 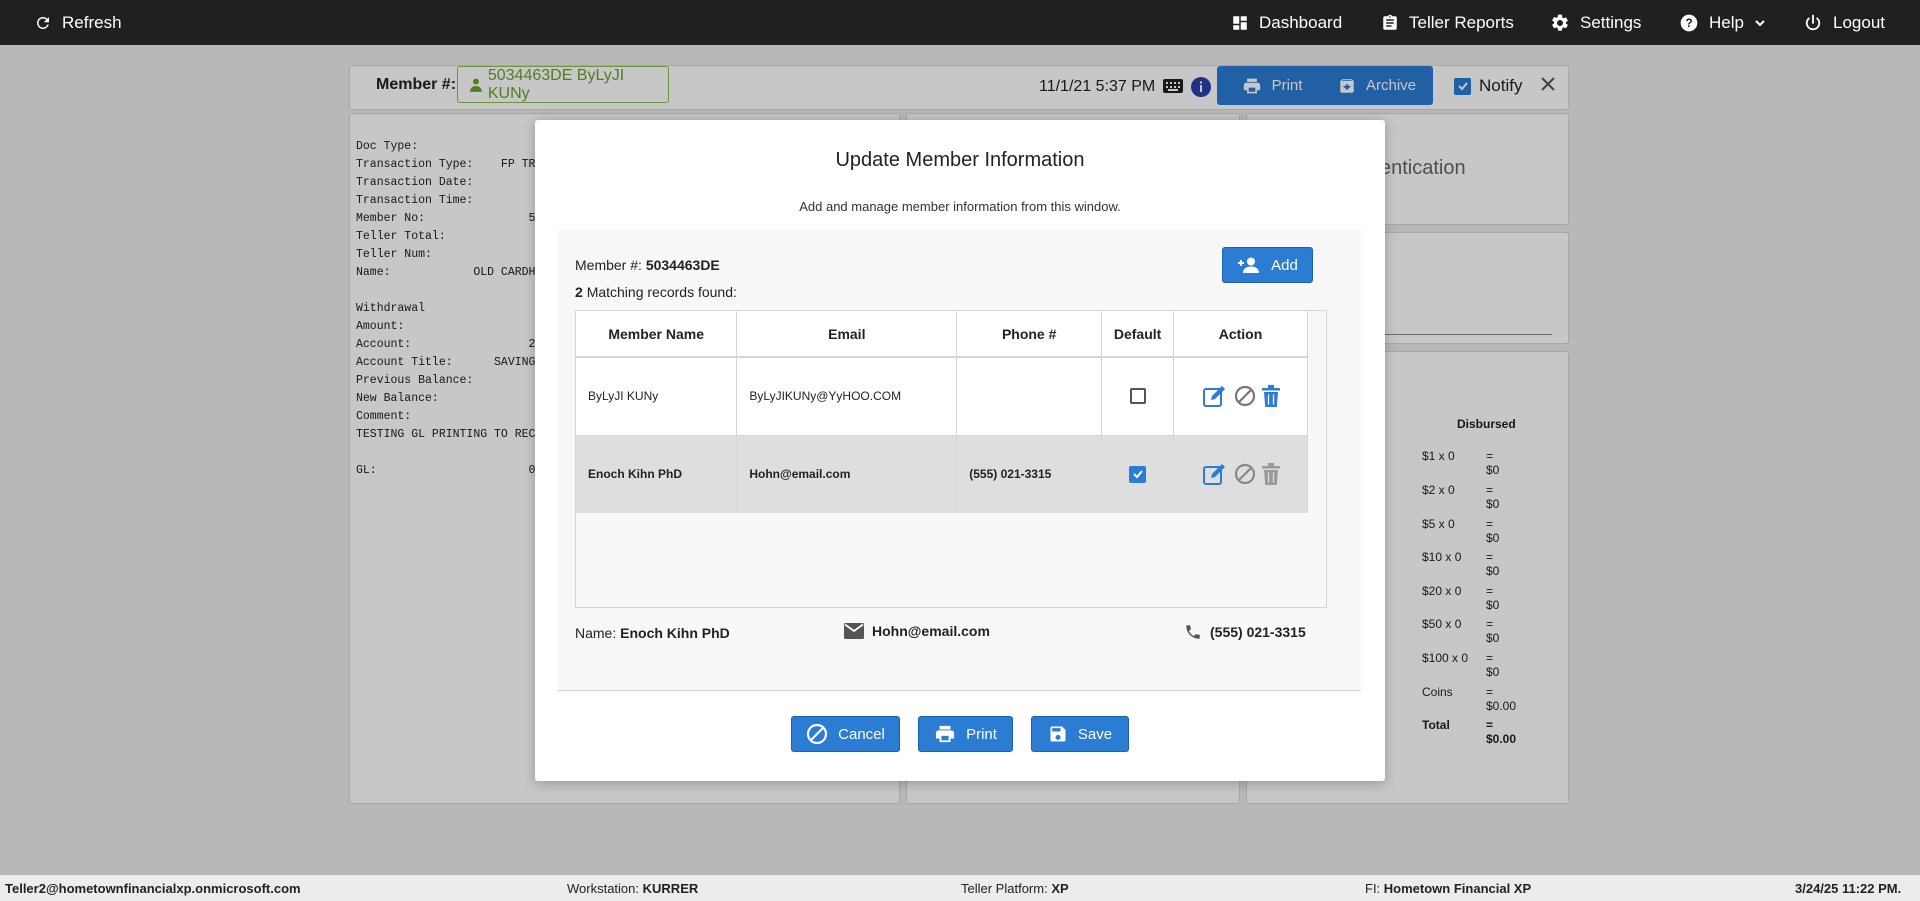 What do you see at coordinates (92, 22) in the screenshot?
I see `refresh-label: Refresh` at bounding box center [92, 22].